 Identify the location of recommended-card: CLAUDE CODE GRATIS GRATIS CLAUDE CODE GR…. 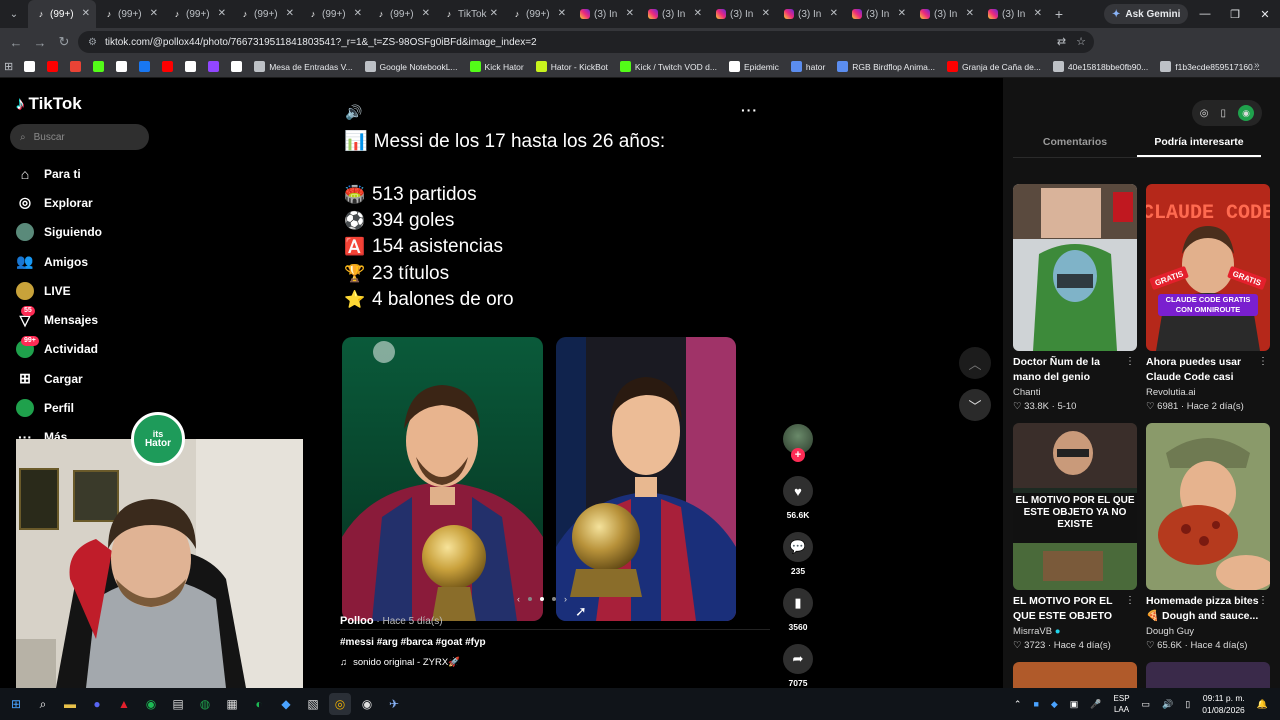
(1208, 298).